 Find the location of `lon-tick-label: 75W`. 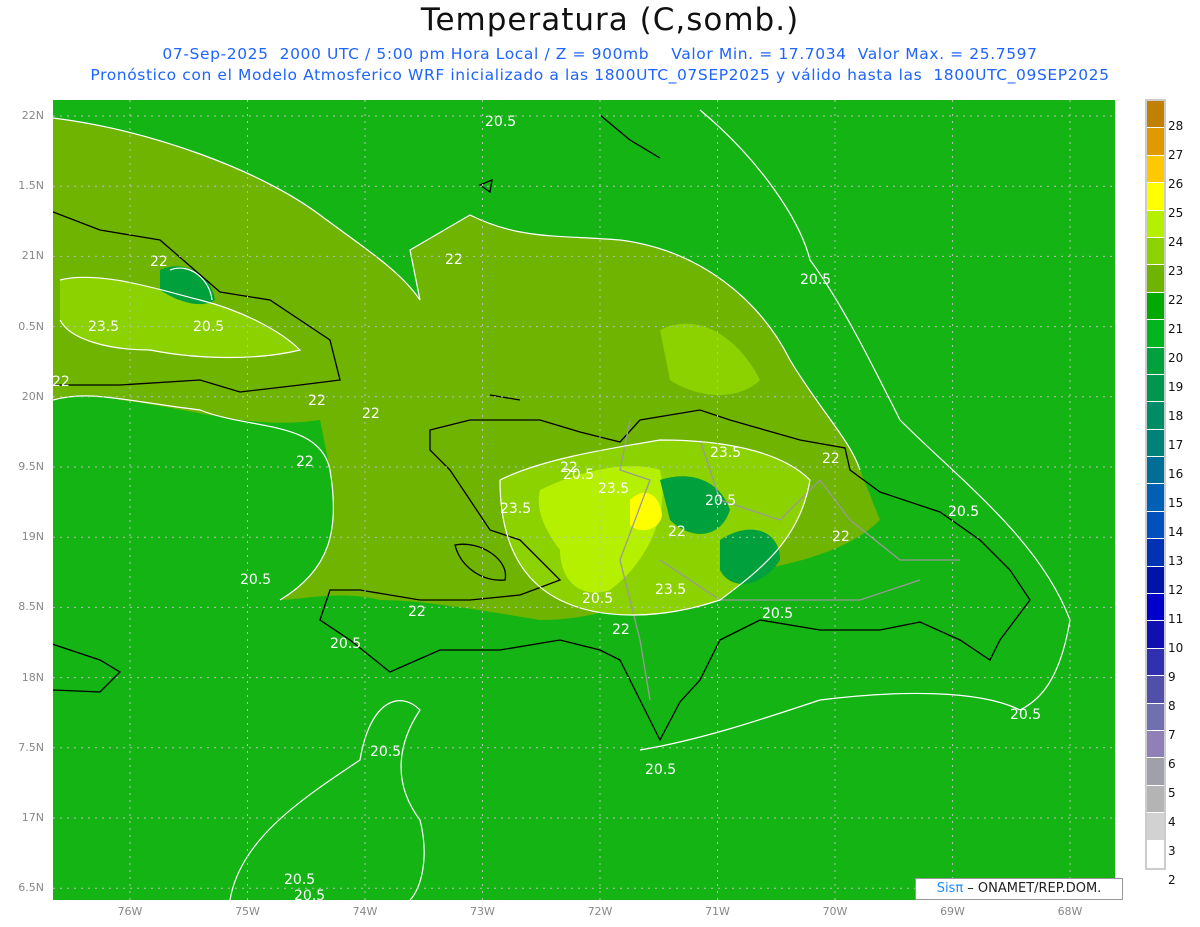

lon-tick-label: 75W is located at coordinates (247, 911).